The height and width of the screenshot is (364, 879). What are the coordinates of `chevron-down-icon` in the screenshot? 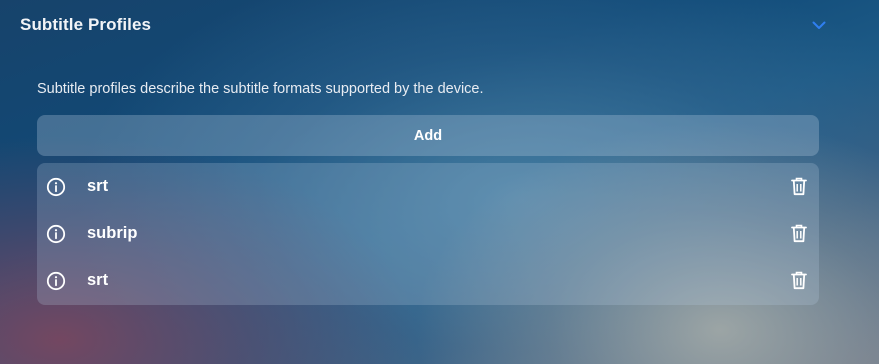 It's located at (819, 25).